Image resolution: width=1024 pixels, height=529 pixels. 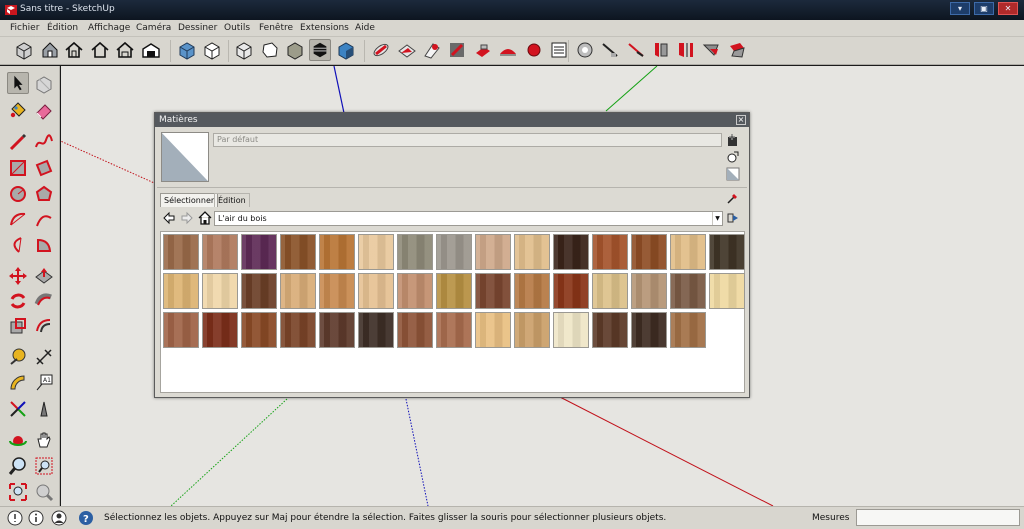 I want to click on menu-aide: Aide, so click(x=365, y=28).